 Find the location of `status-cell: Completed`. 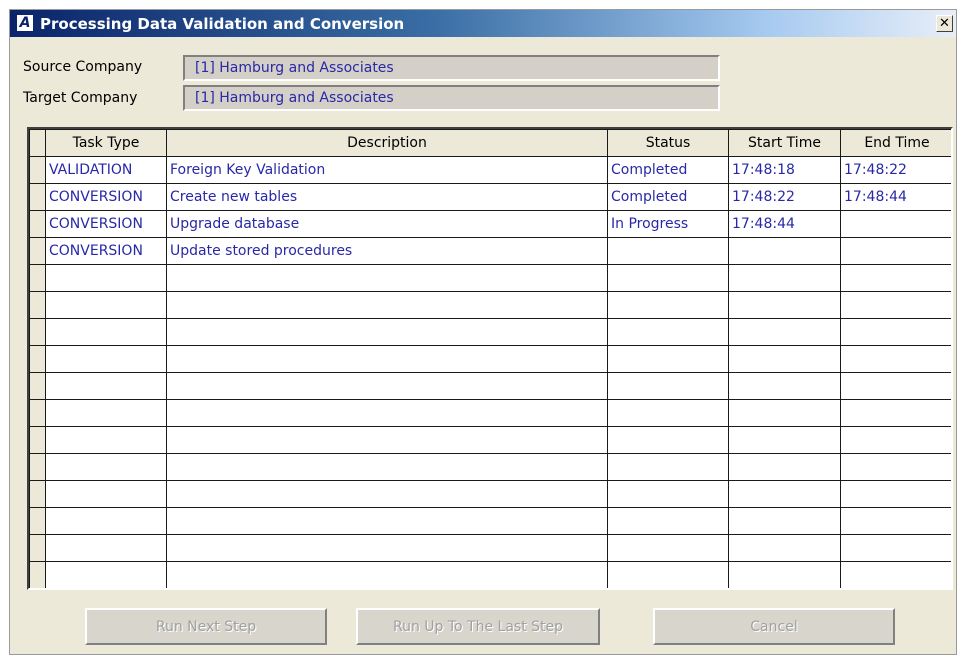

status-cell: Completed is located at coordinates (668, 197).